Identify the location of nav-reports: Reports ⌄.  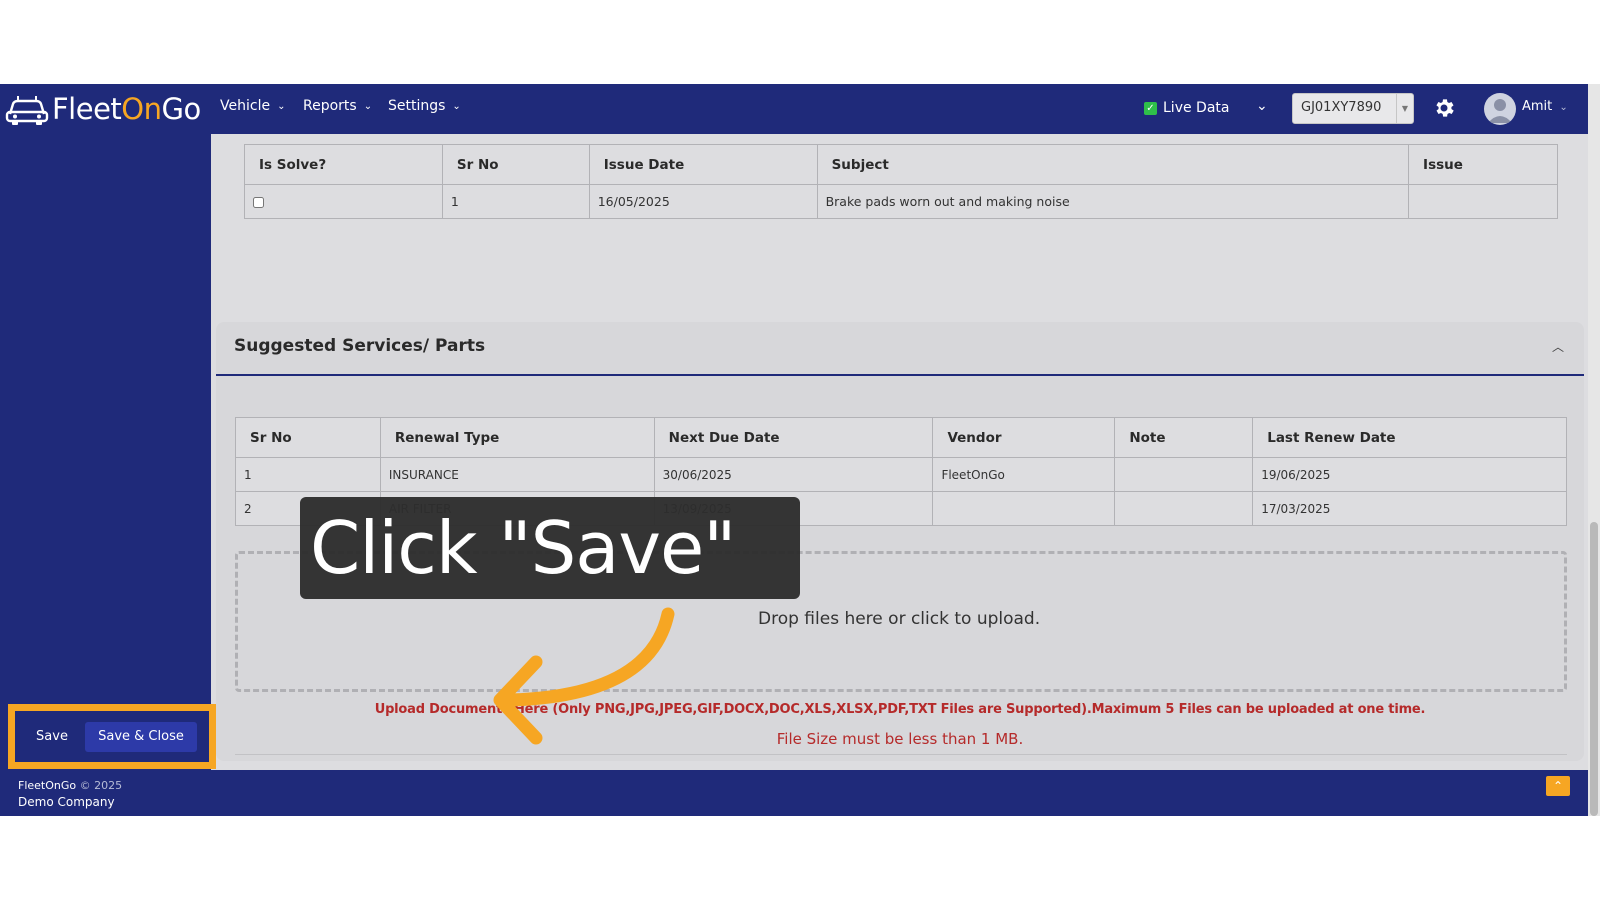
(337, 106).